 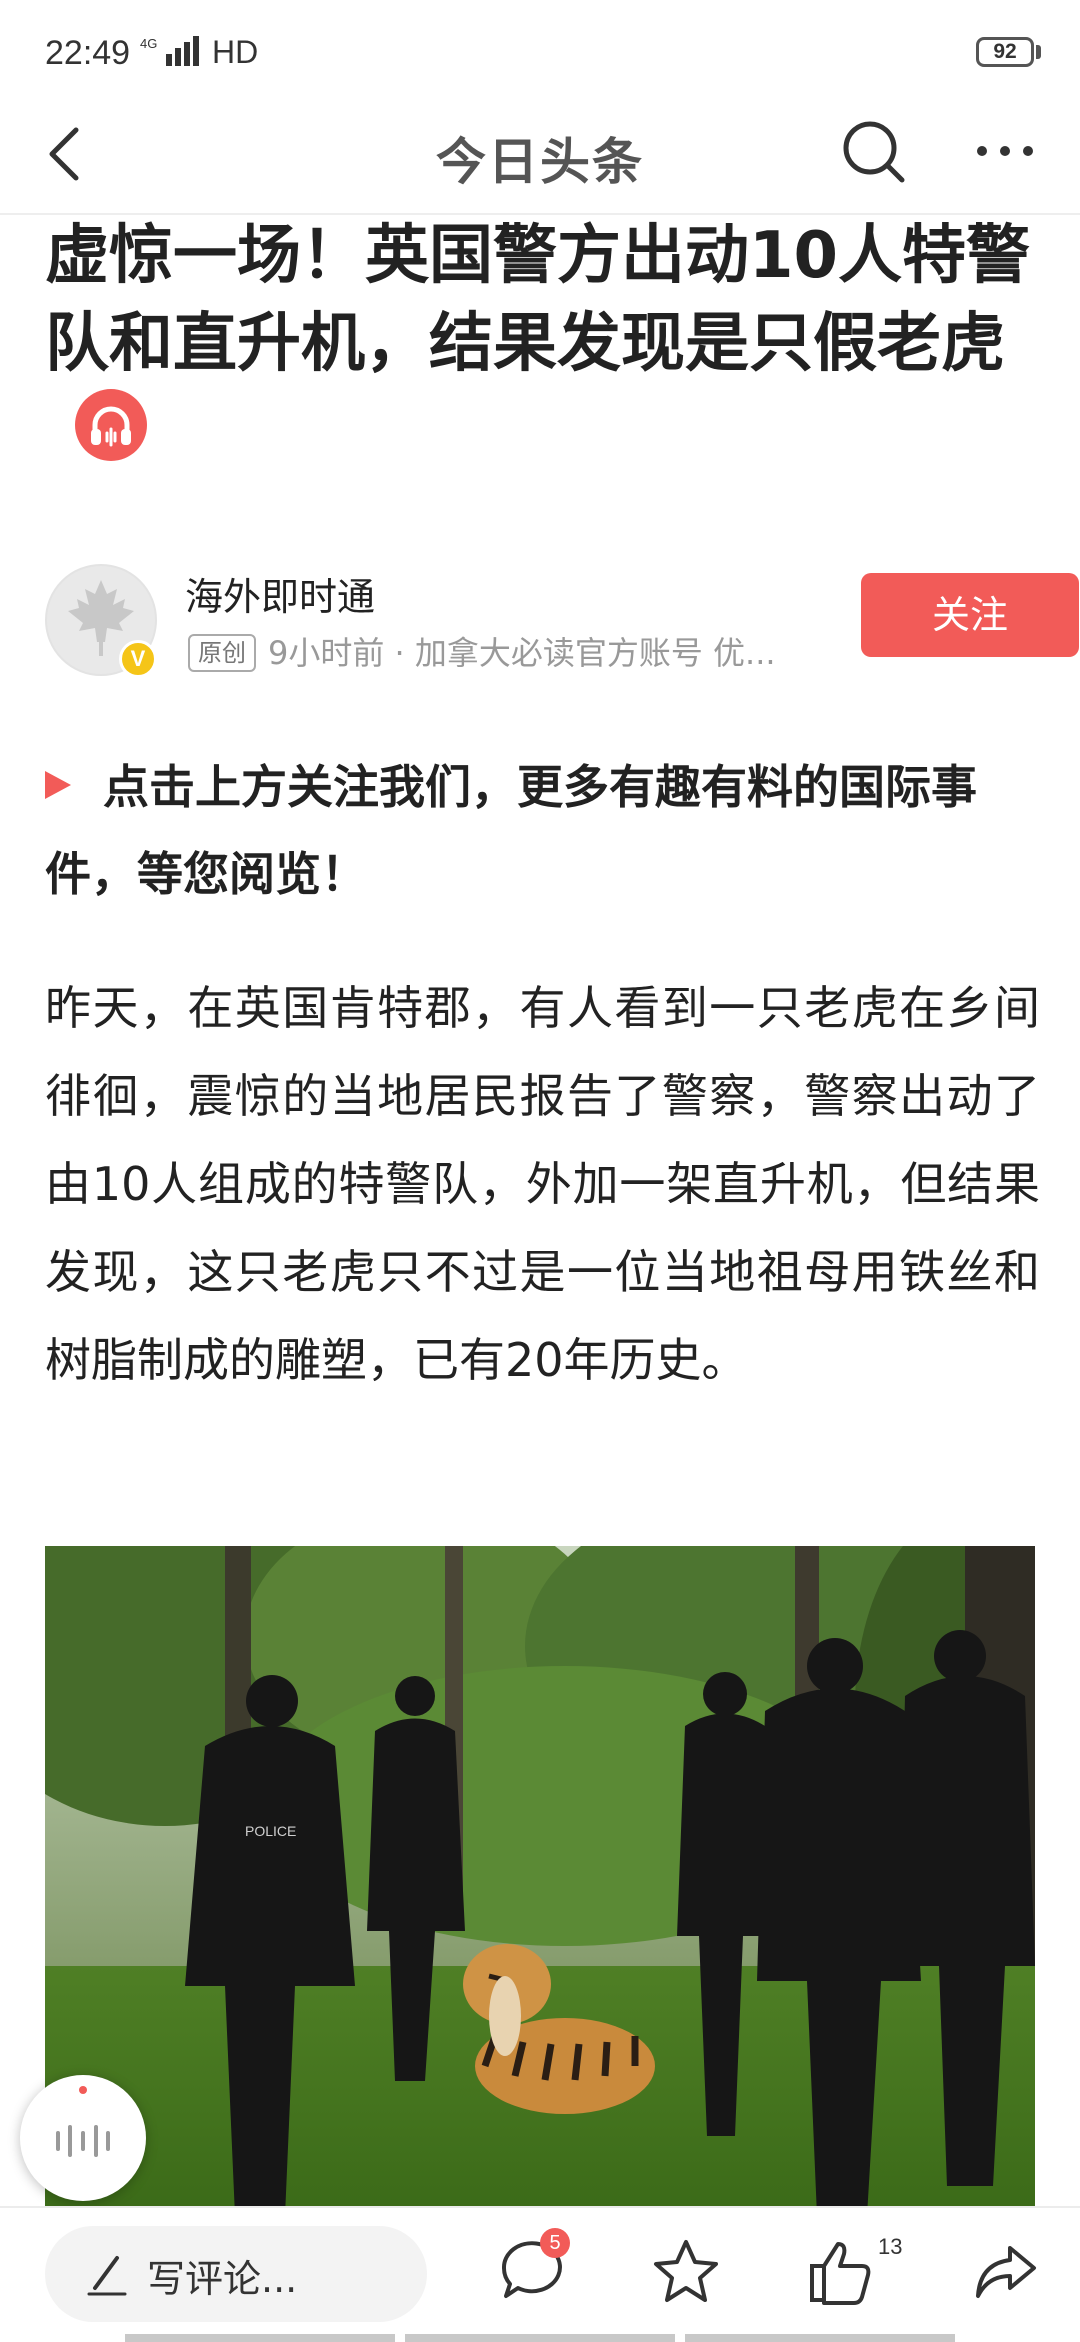 I want to click on avatar: V, so click(x=101, y=621).